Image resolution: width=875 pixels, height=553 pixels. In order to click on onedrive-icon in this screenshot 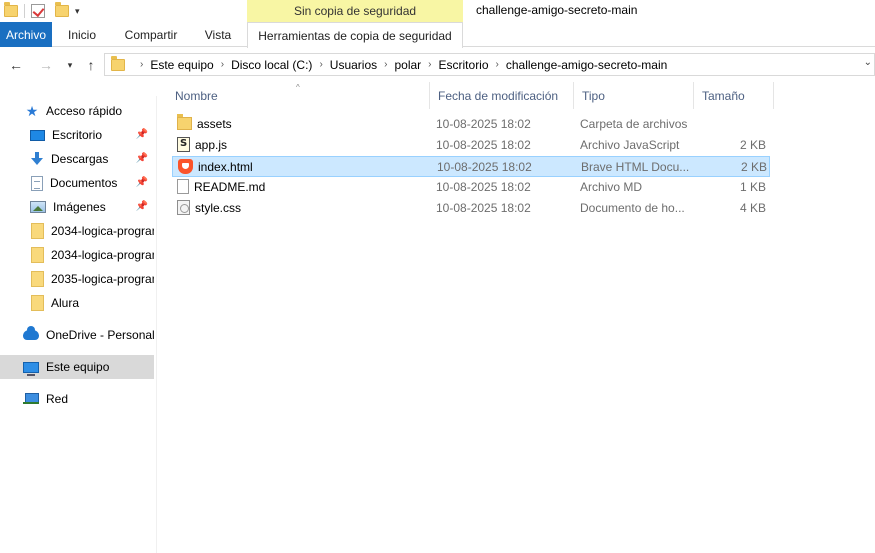, I will do `click(31, 333)`.